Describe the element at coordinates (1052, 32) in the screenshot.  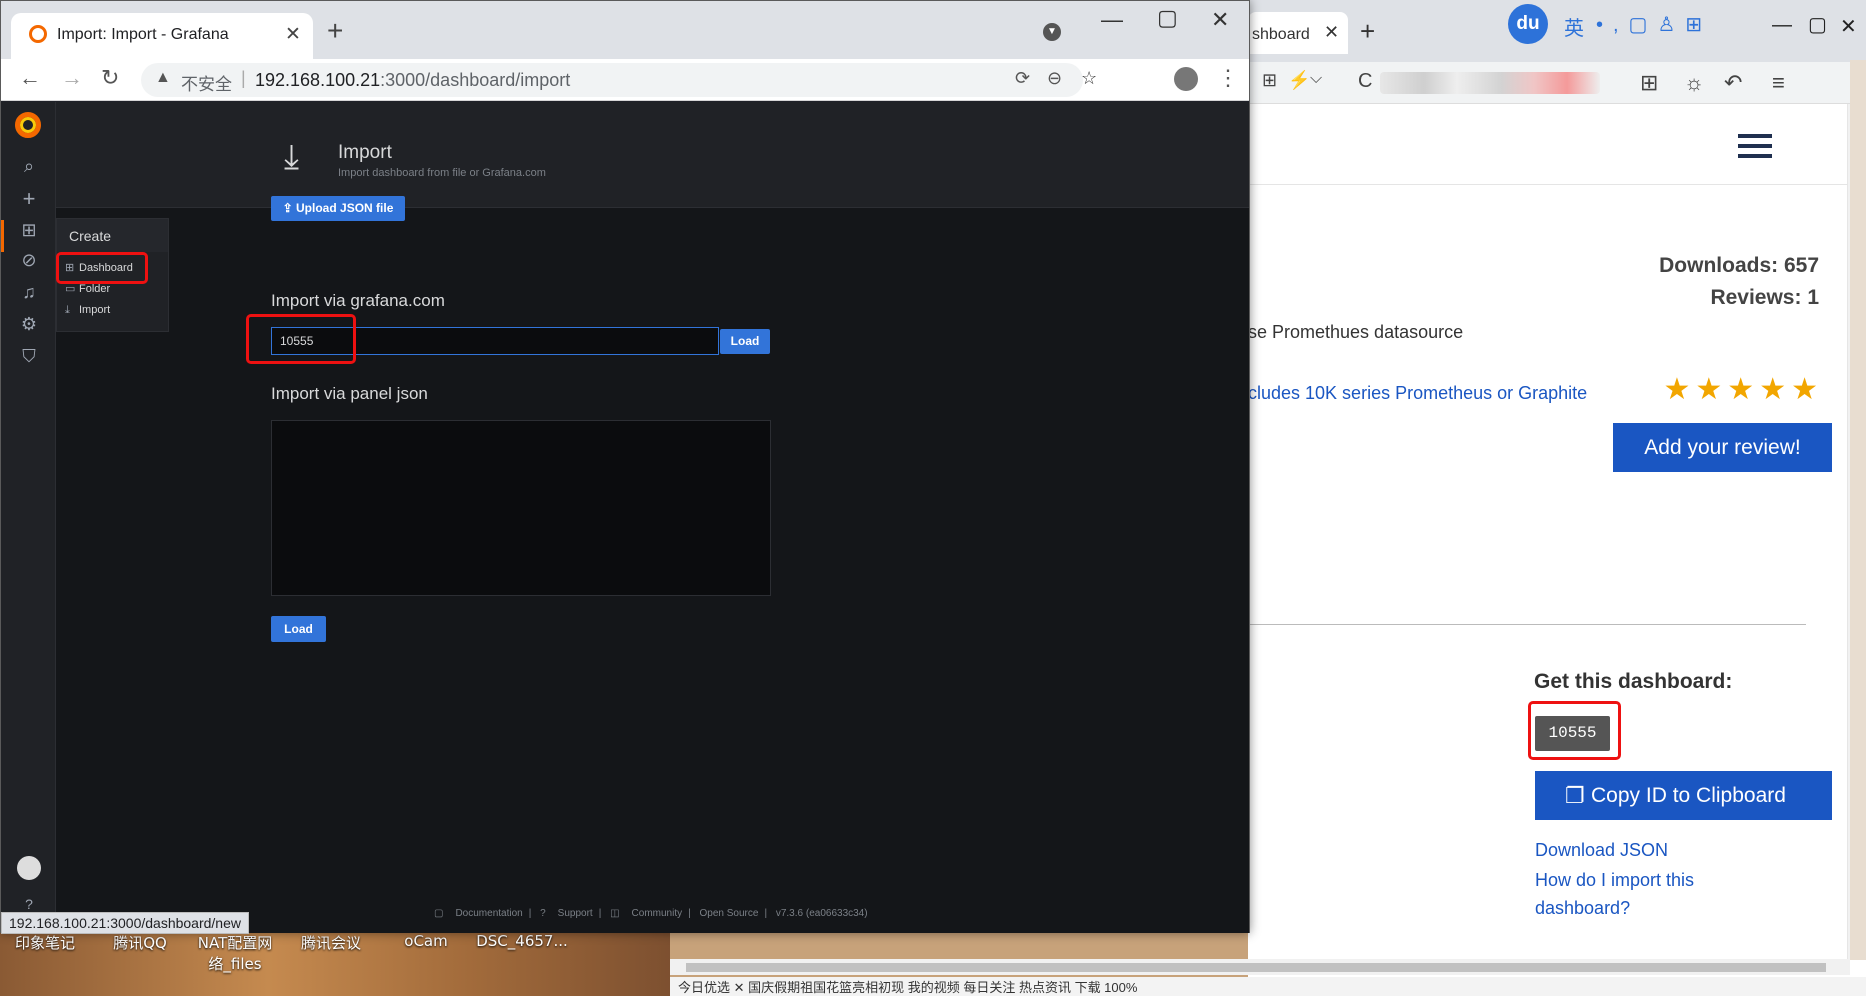
I see `tab-search-icon: ▼` at that location.